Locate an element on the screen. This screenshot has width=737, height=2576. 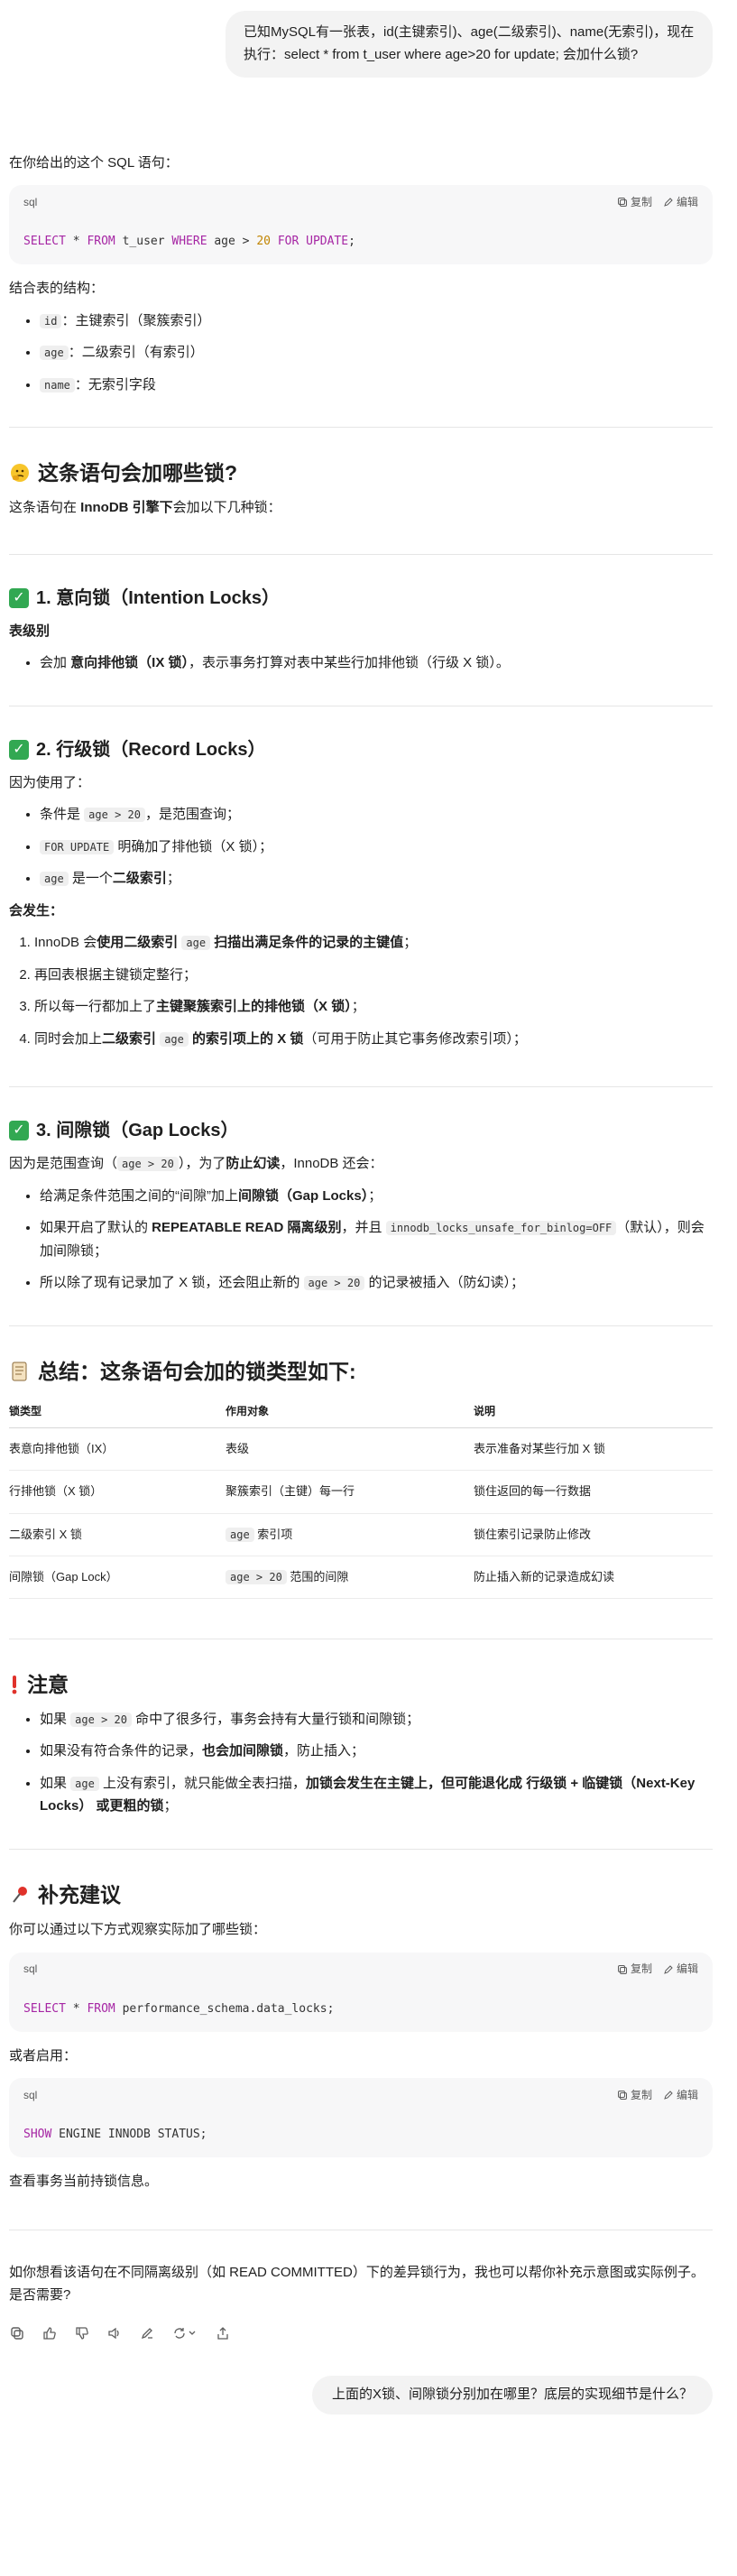
list-item: 如果没有符合条件的记录，也会加间隙锁，防止插入； is located at coordinates (376, 1751).